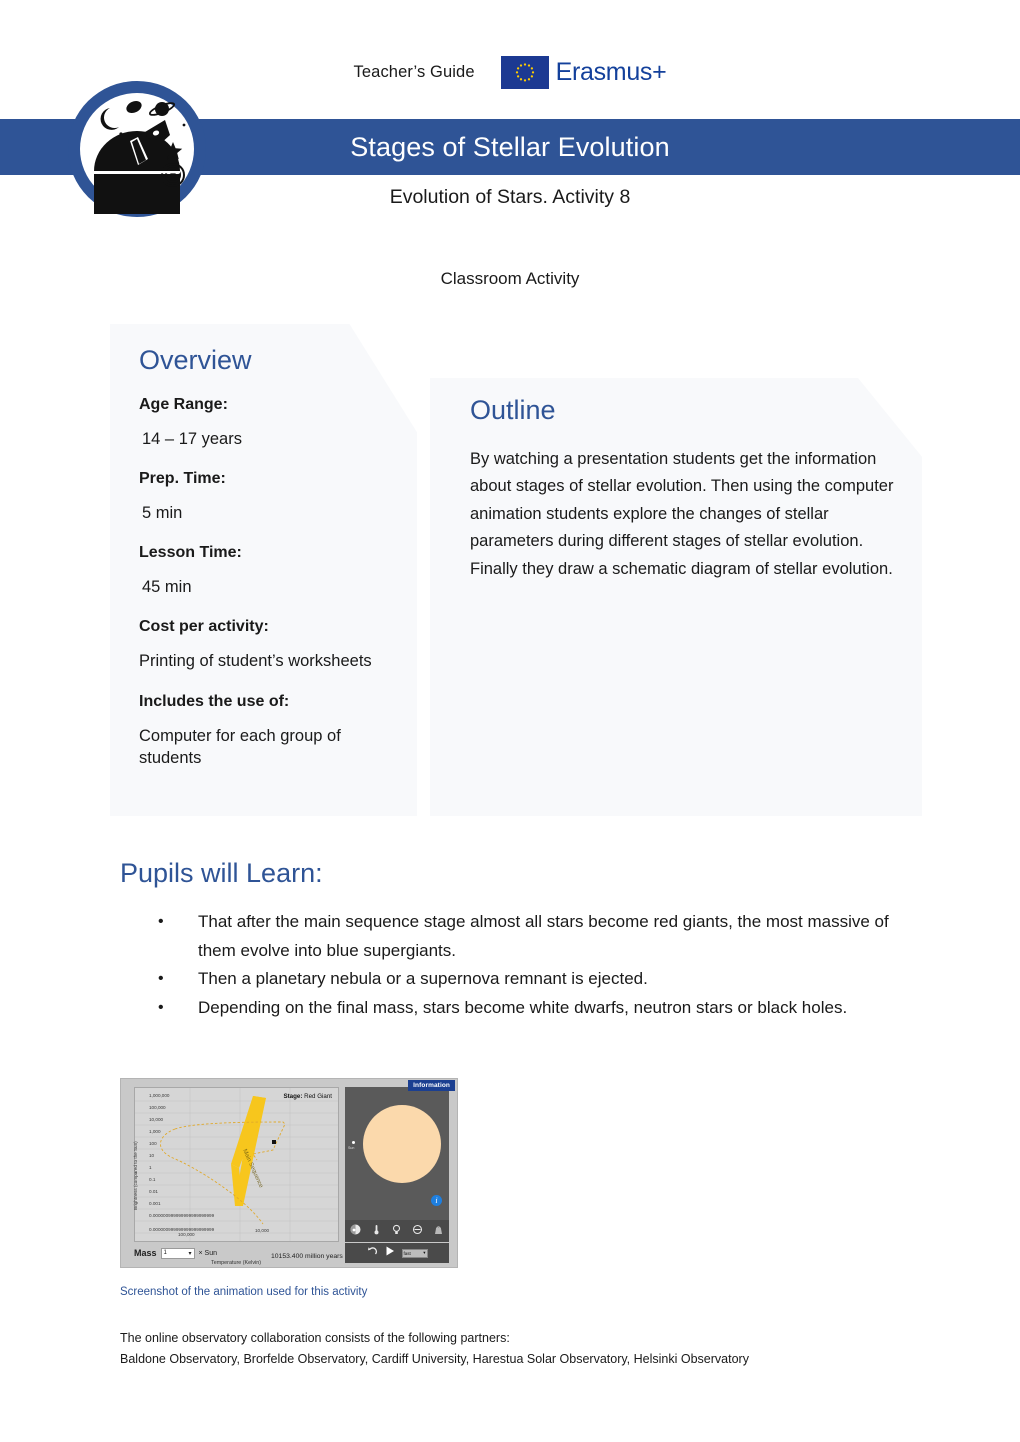 Image resolution: width=1020 pixels, height=1442 pixels. Describe the element at coordinates (397, 1253) in the screenshot. I see `playback-controls: fast ▾` at that location.